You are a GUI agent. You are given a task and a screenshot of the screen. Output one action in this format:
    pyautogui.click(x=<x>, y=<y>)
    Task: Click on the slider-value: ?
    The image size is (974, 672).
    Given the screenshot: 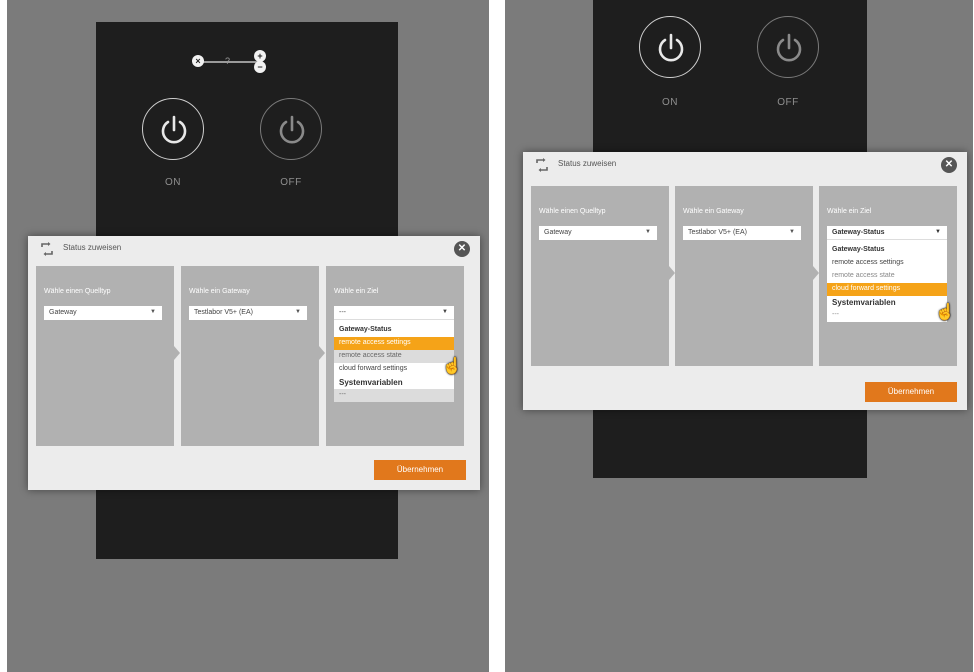 What is the action you would take?
    pyautogui.click(x=228, y=61)
    